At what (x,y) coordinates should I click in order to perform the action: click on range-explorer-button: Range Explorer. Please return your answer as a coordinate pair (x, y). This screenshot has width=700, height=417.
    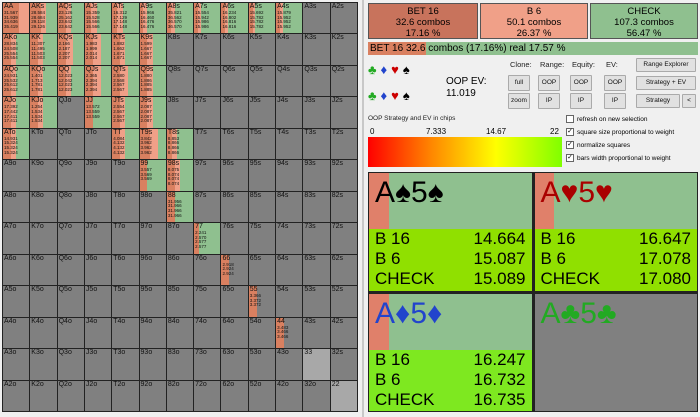
    Looking at the image, I should click on (666, 65).